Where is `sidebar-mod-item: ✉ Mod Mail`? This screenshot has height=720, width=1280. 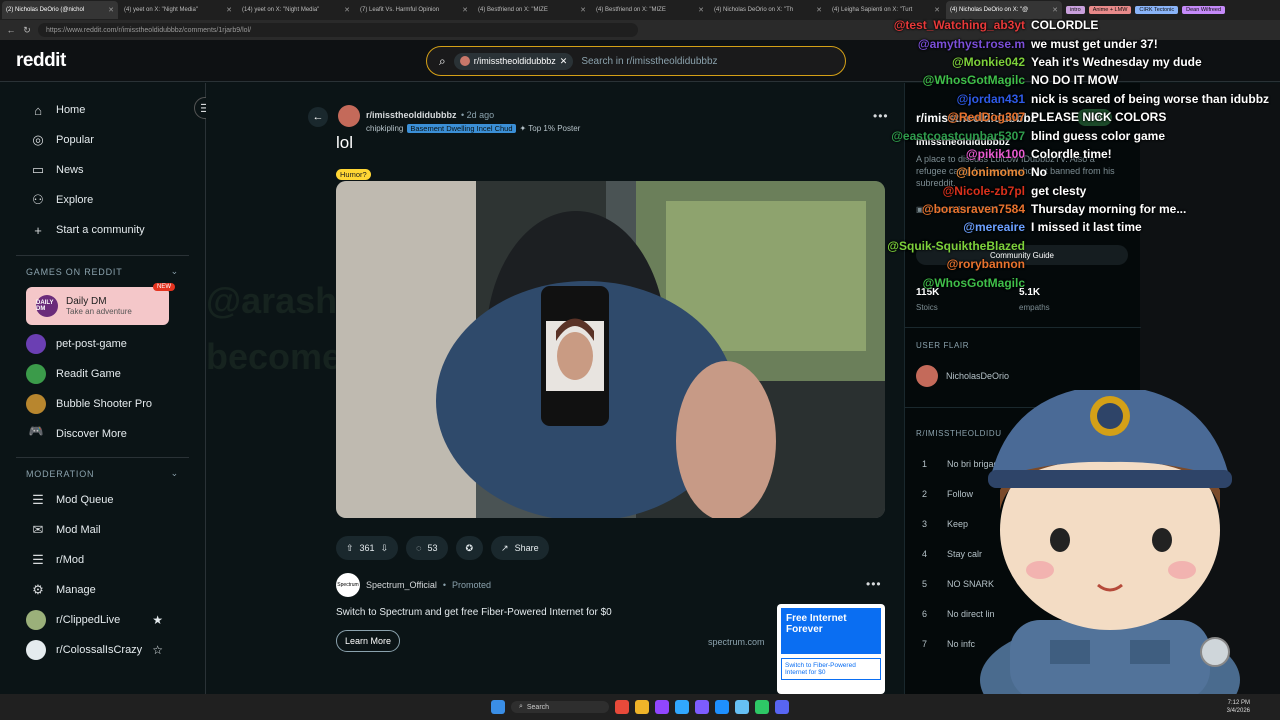 sidebar-mod-item: ✉ Mod Mail is located at coordinates (102, 530).